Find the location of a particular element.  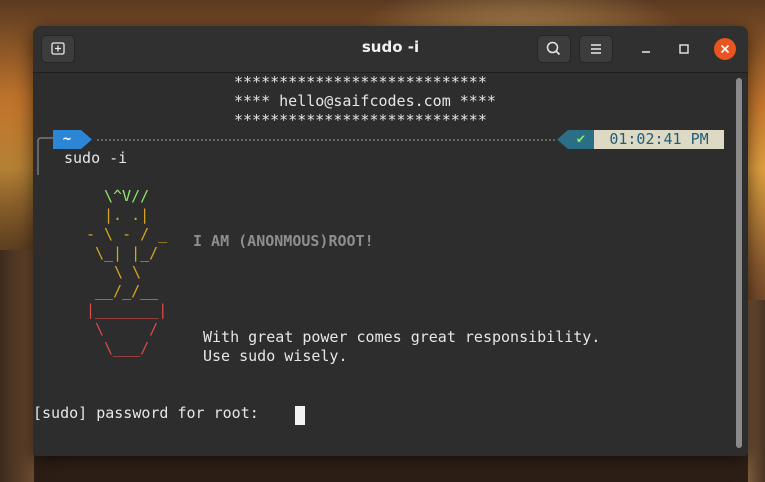

ascii-plant-line: __/_/__ is located at coordinates (127, 291).